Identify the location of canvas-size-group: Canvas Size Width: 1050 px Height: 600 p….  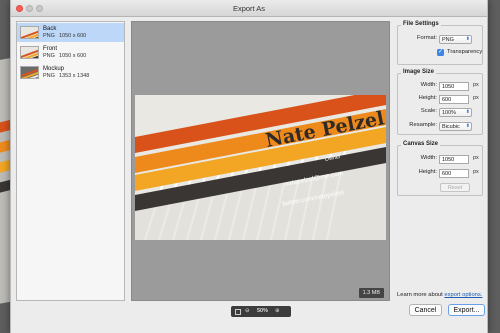
(440, 168).